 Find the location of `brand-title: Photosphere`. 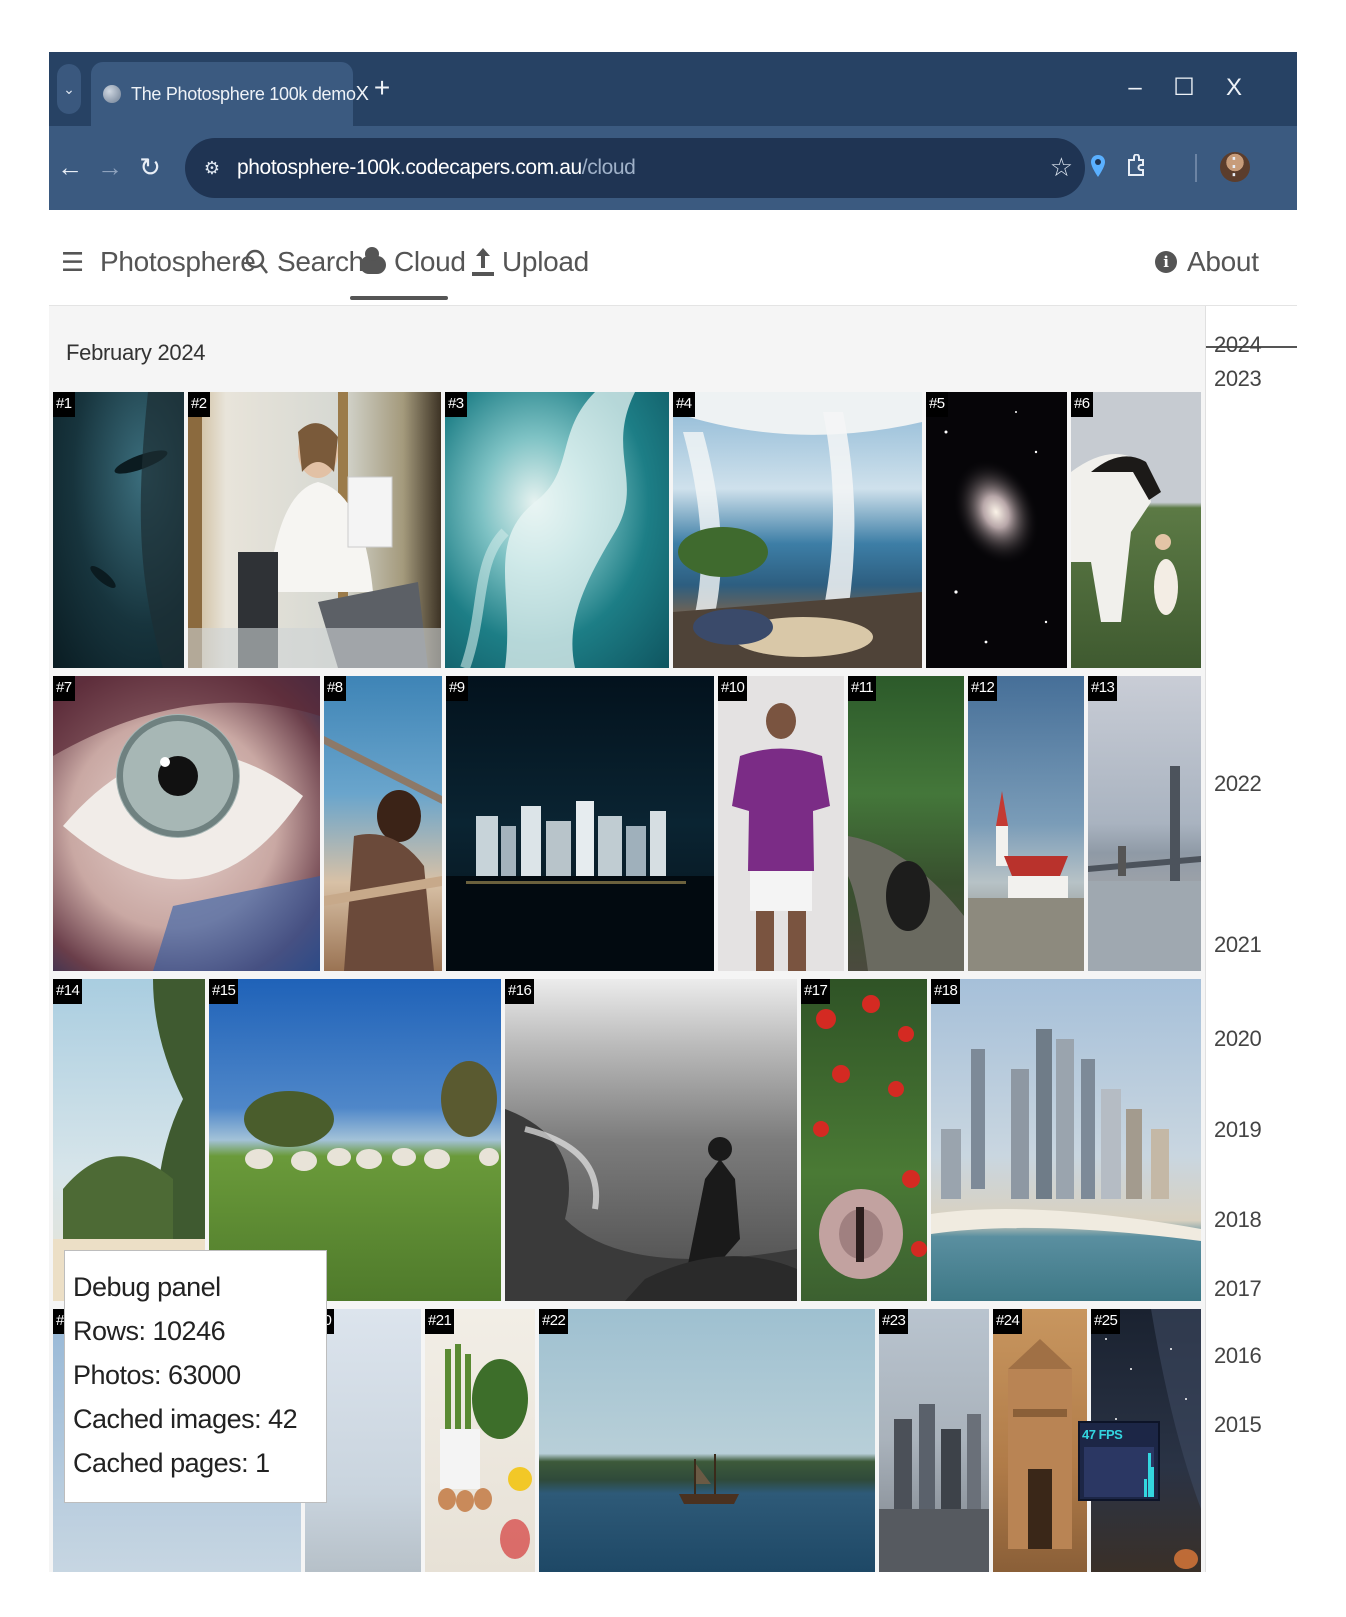

brand-title: Photosphere is located at coordinates (178, 261).